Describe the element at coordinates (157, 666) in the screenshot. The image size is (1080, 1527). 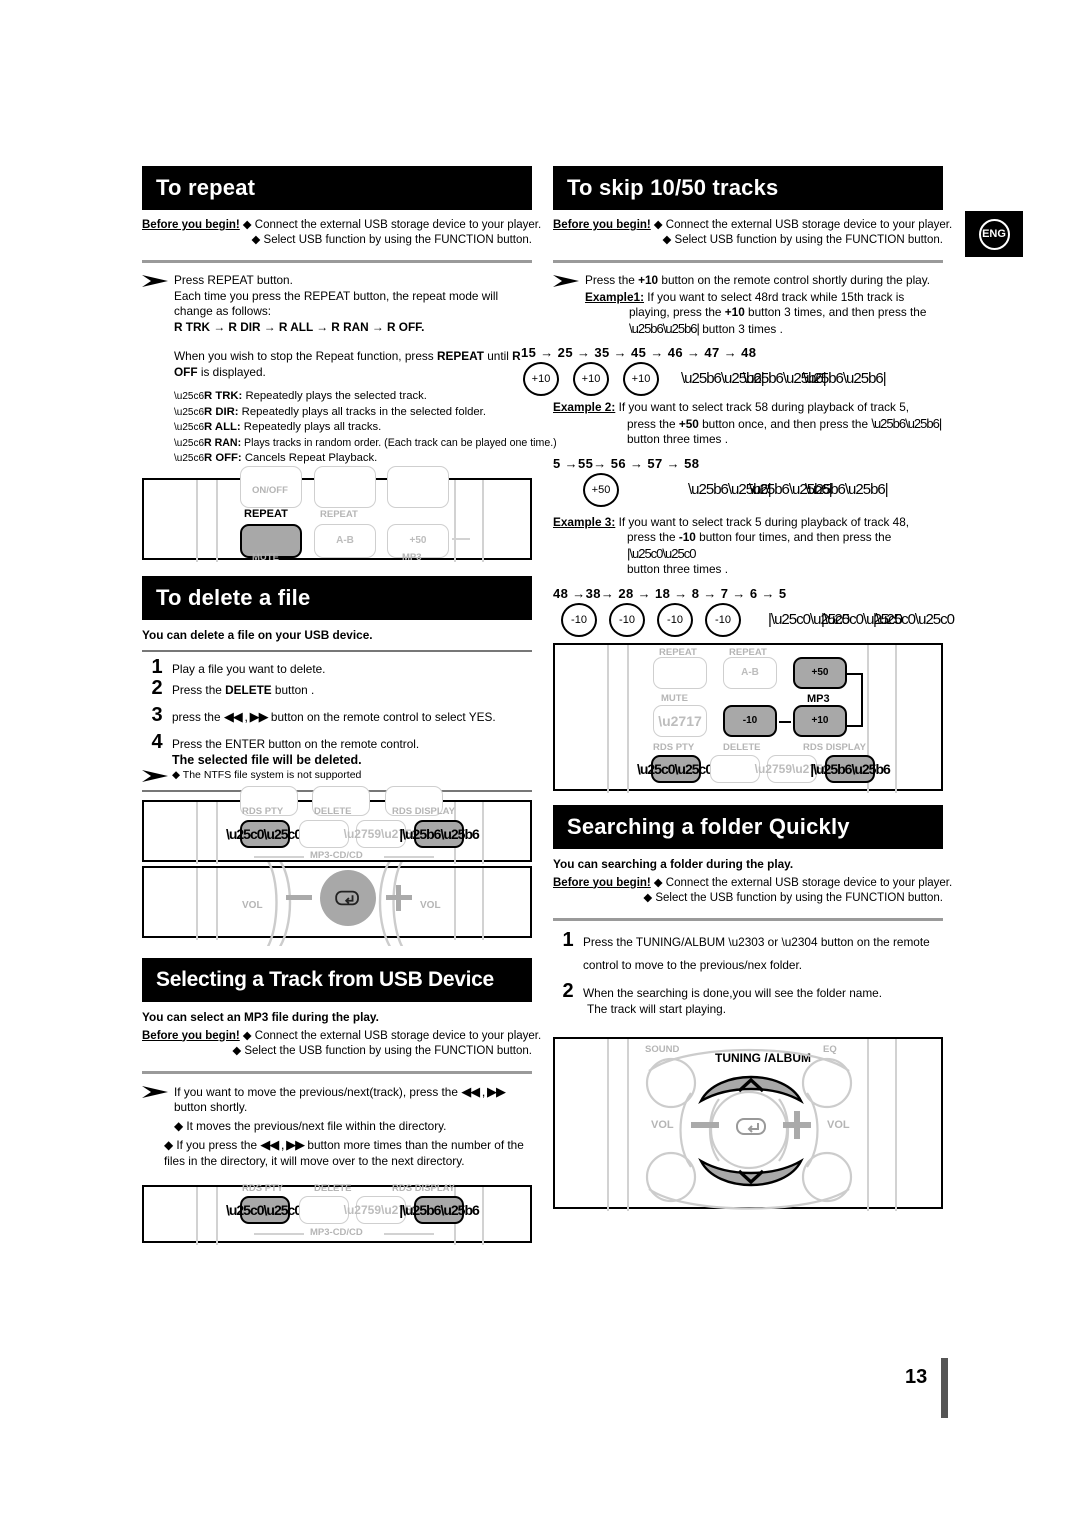
I see `step-number: 1` at that location.